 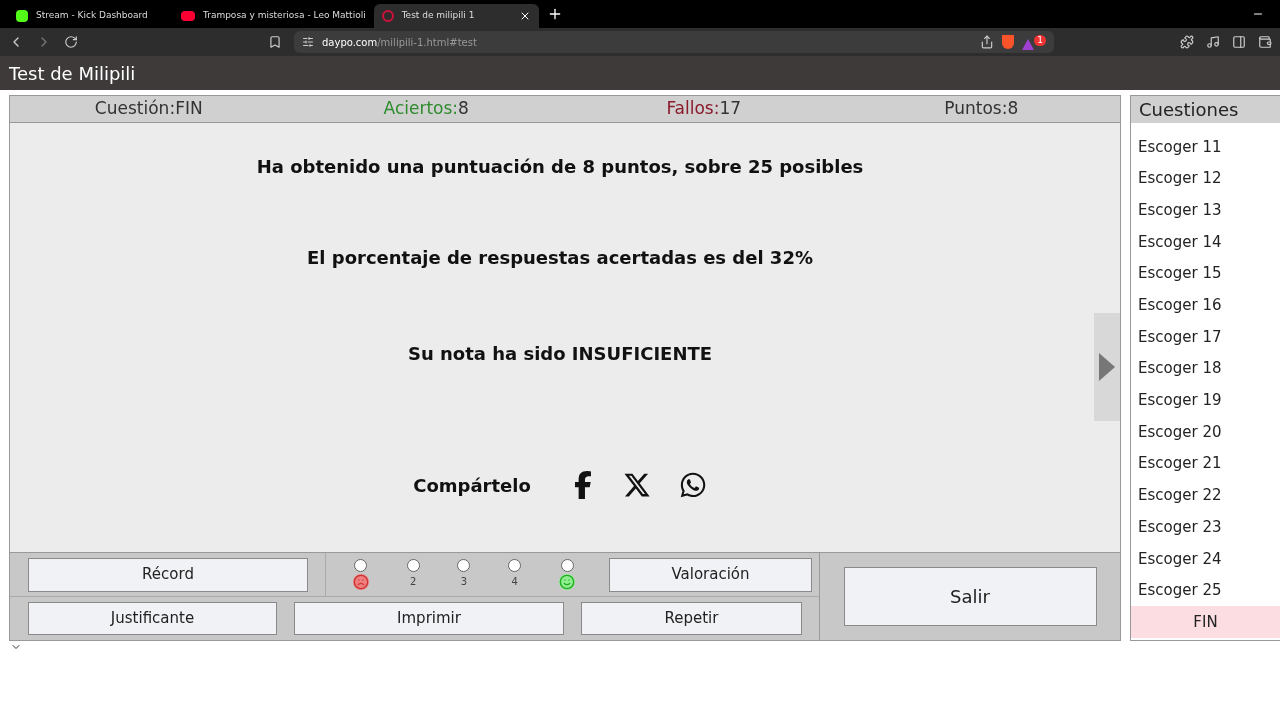 I want to click on question-item: Escoger 15, so click(x=1205, y=273).